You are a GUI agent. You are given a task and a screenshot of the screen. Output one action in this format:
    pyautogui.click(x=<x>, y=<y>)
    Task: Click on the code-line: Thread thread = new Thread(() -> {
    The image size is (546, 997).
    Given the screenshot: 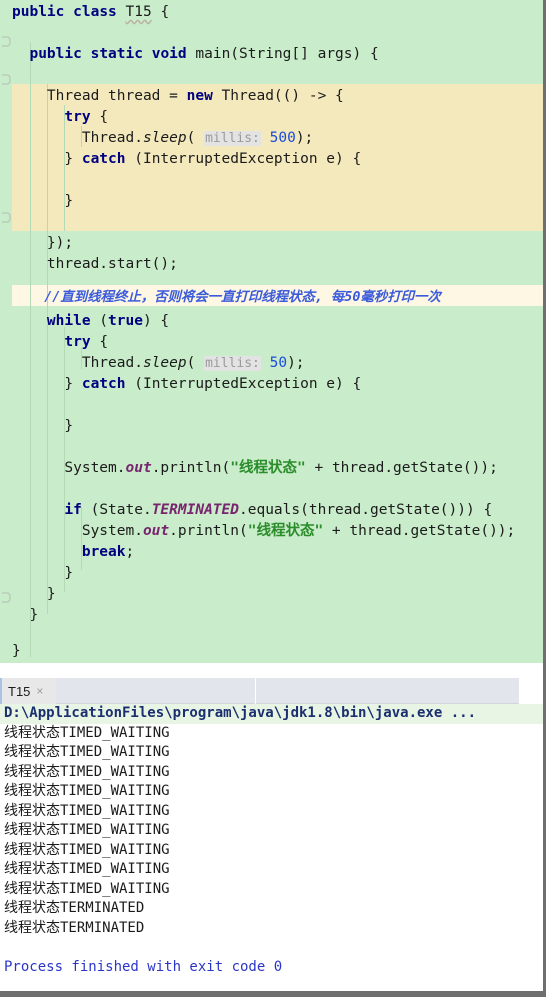 What is the action you would take?
    pyautogui.click(x=178, y=96)
    